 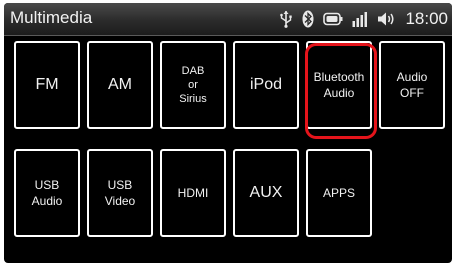 I want to click on bluetooth-icon, so click(x=308, y=19).